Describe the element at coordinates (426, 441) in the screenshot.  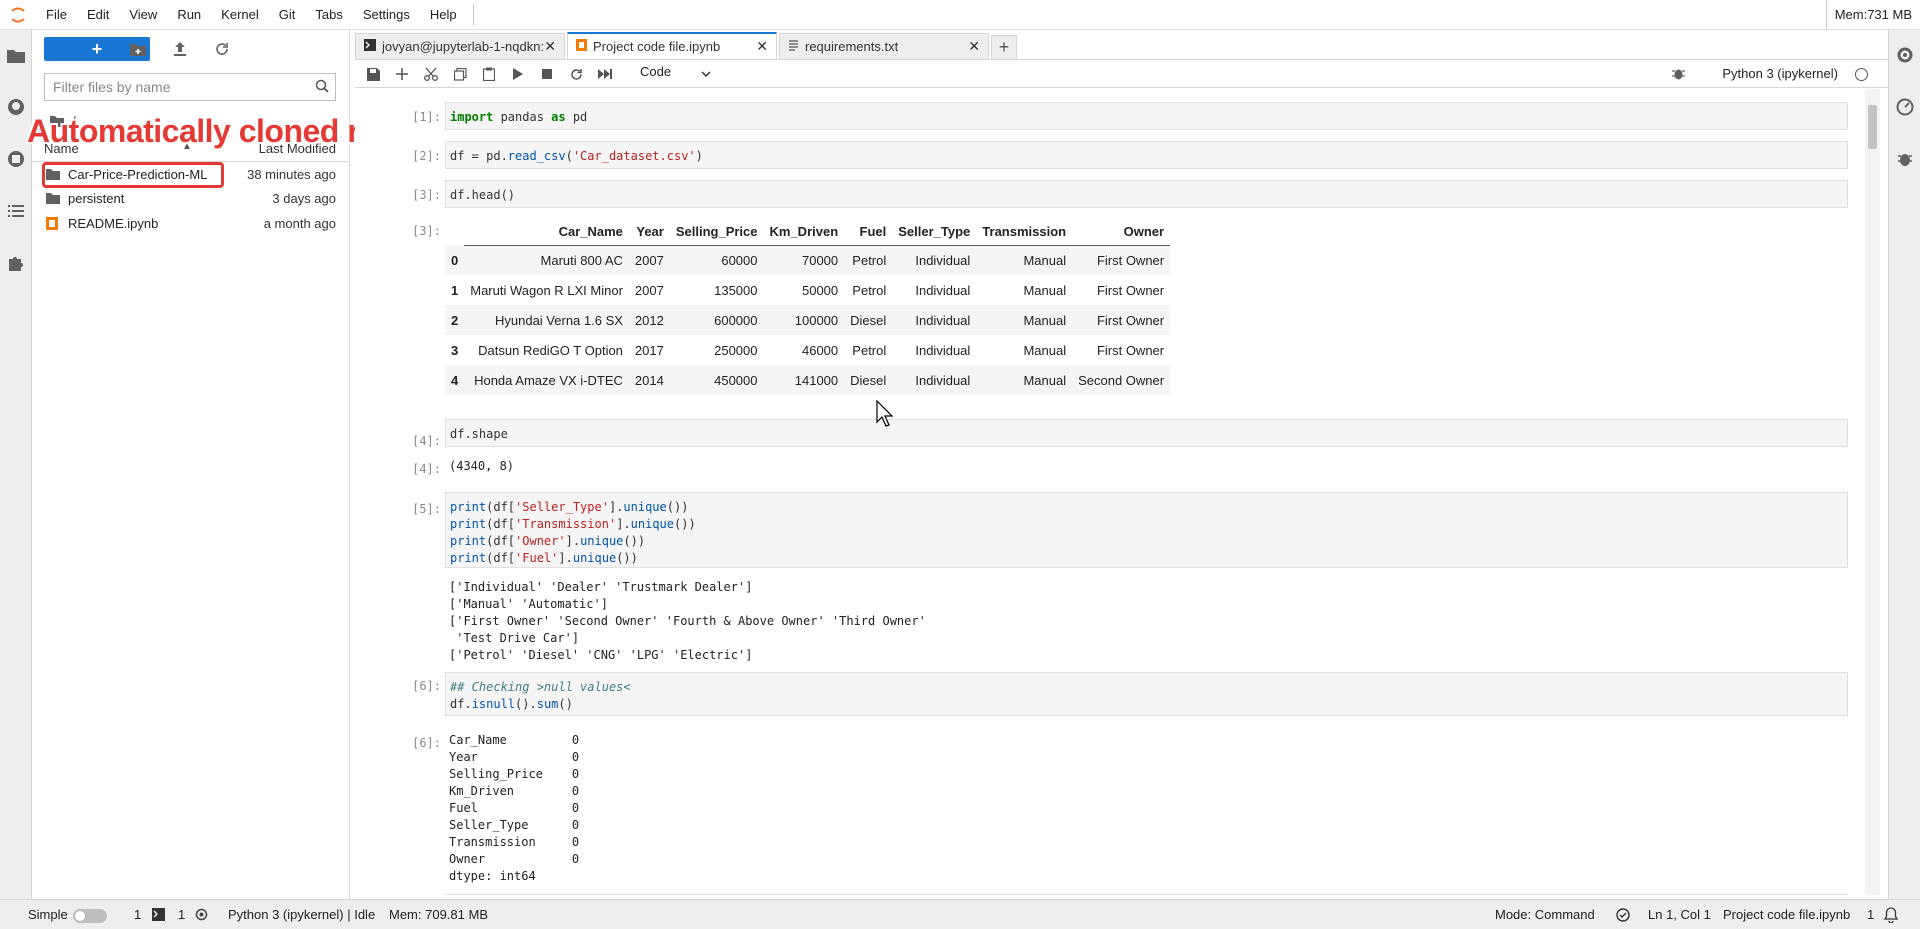
I see `cell-prompt: [4]:` at that location.